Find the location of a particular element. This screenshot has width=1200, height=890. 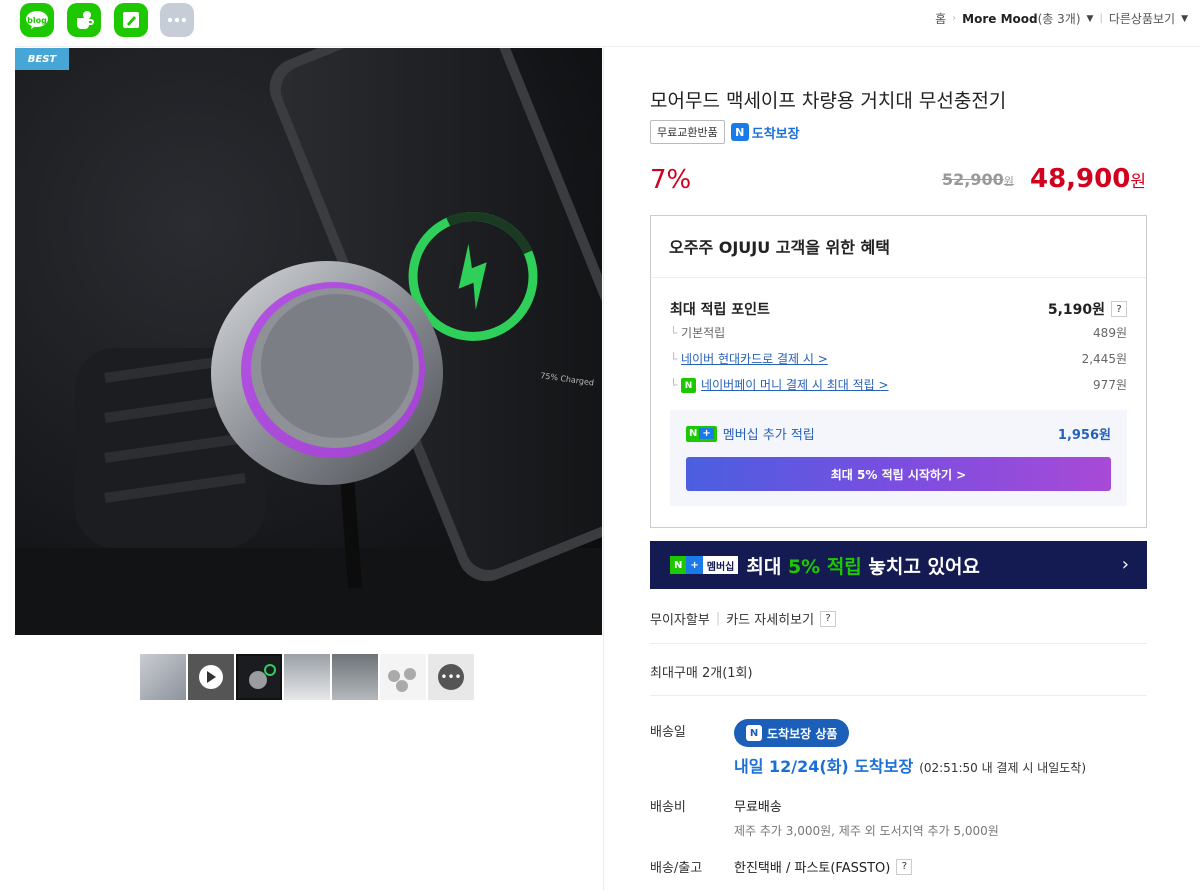

max-points-row: 최대 적립 포인트 5,190원? is located at coordinates (898, 309).